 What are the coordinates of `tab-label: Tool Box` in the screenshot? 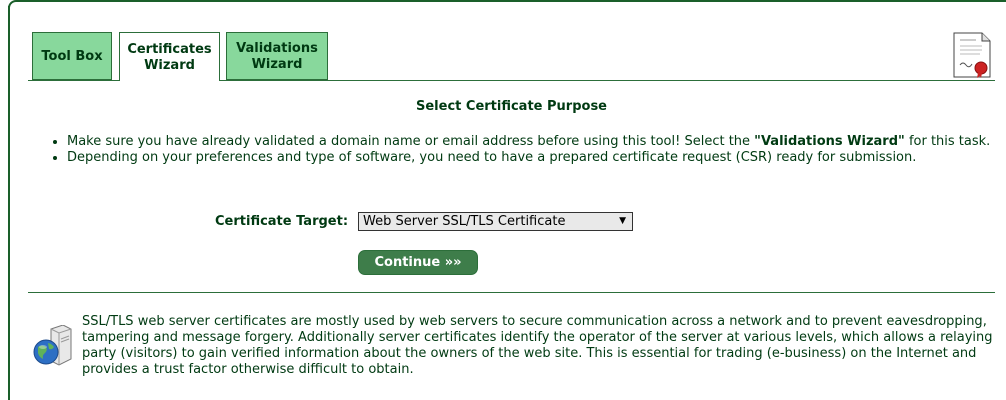 It's located at (72, 56).